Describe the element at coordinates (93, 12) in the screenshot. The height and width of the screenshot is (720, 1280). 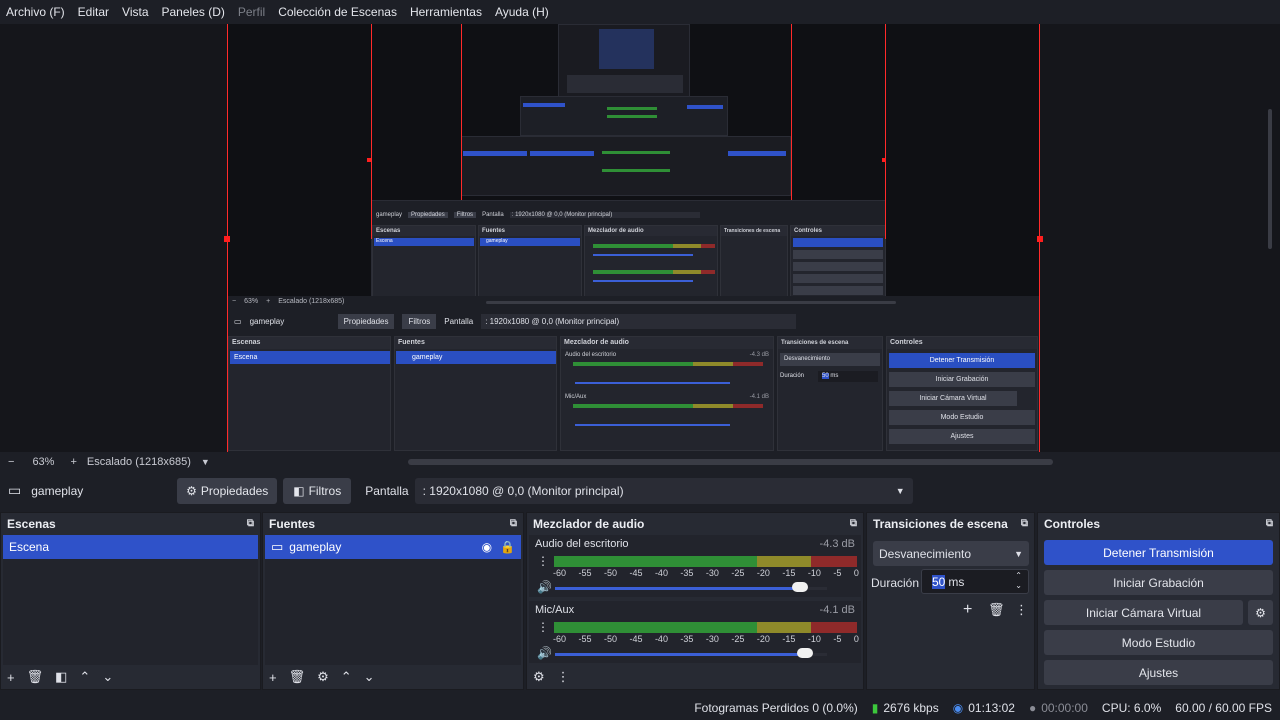
I see `menu-editar: Editar` at that location.